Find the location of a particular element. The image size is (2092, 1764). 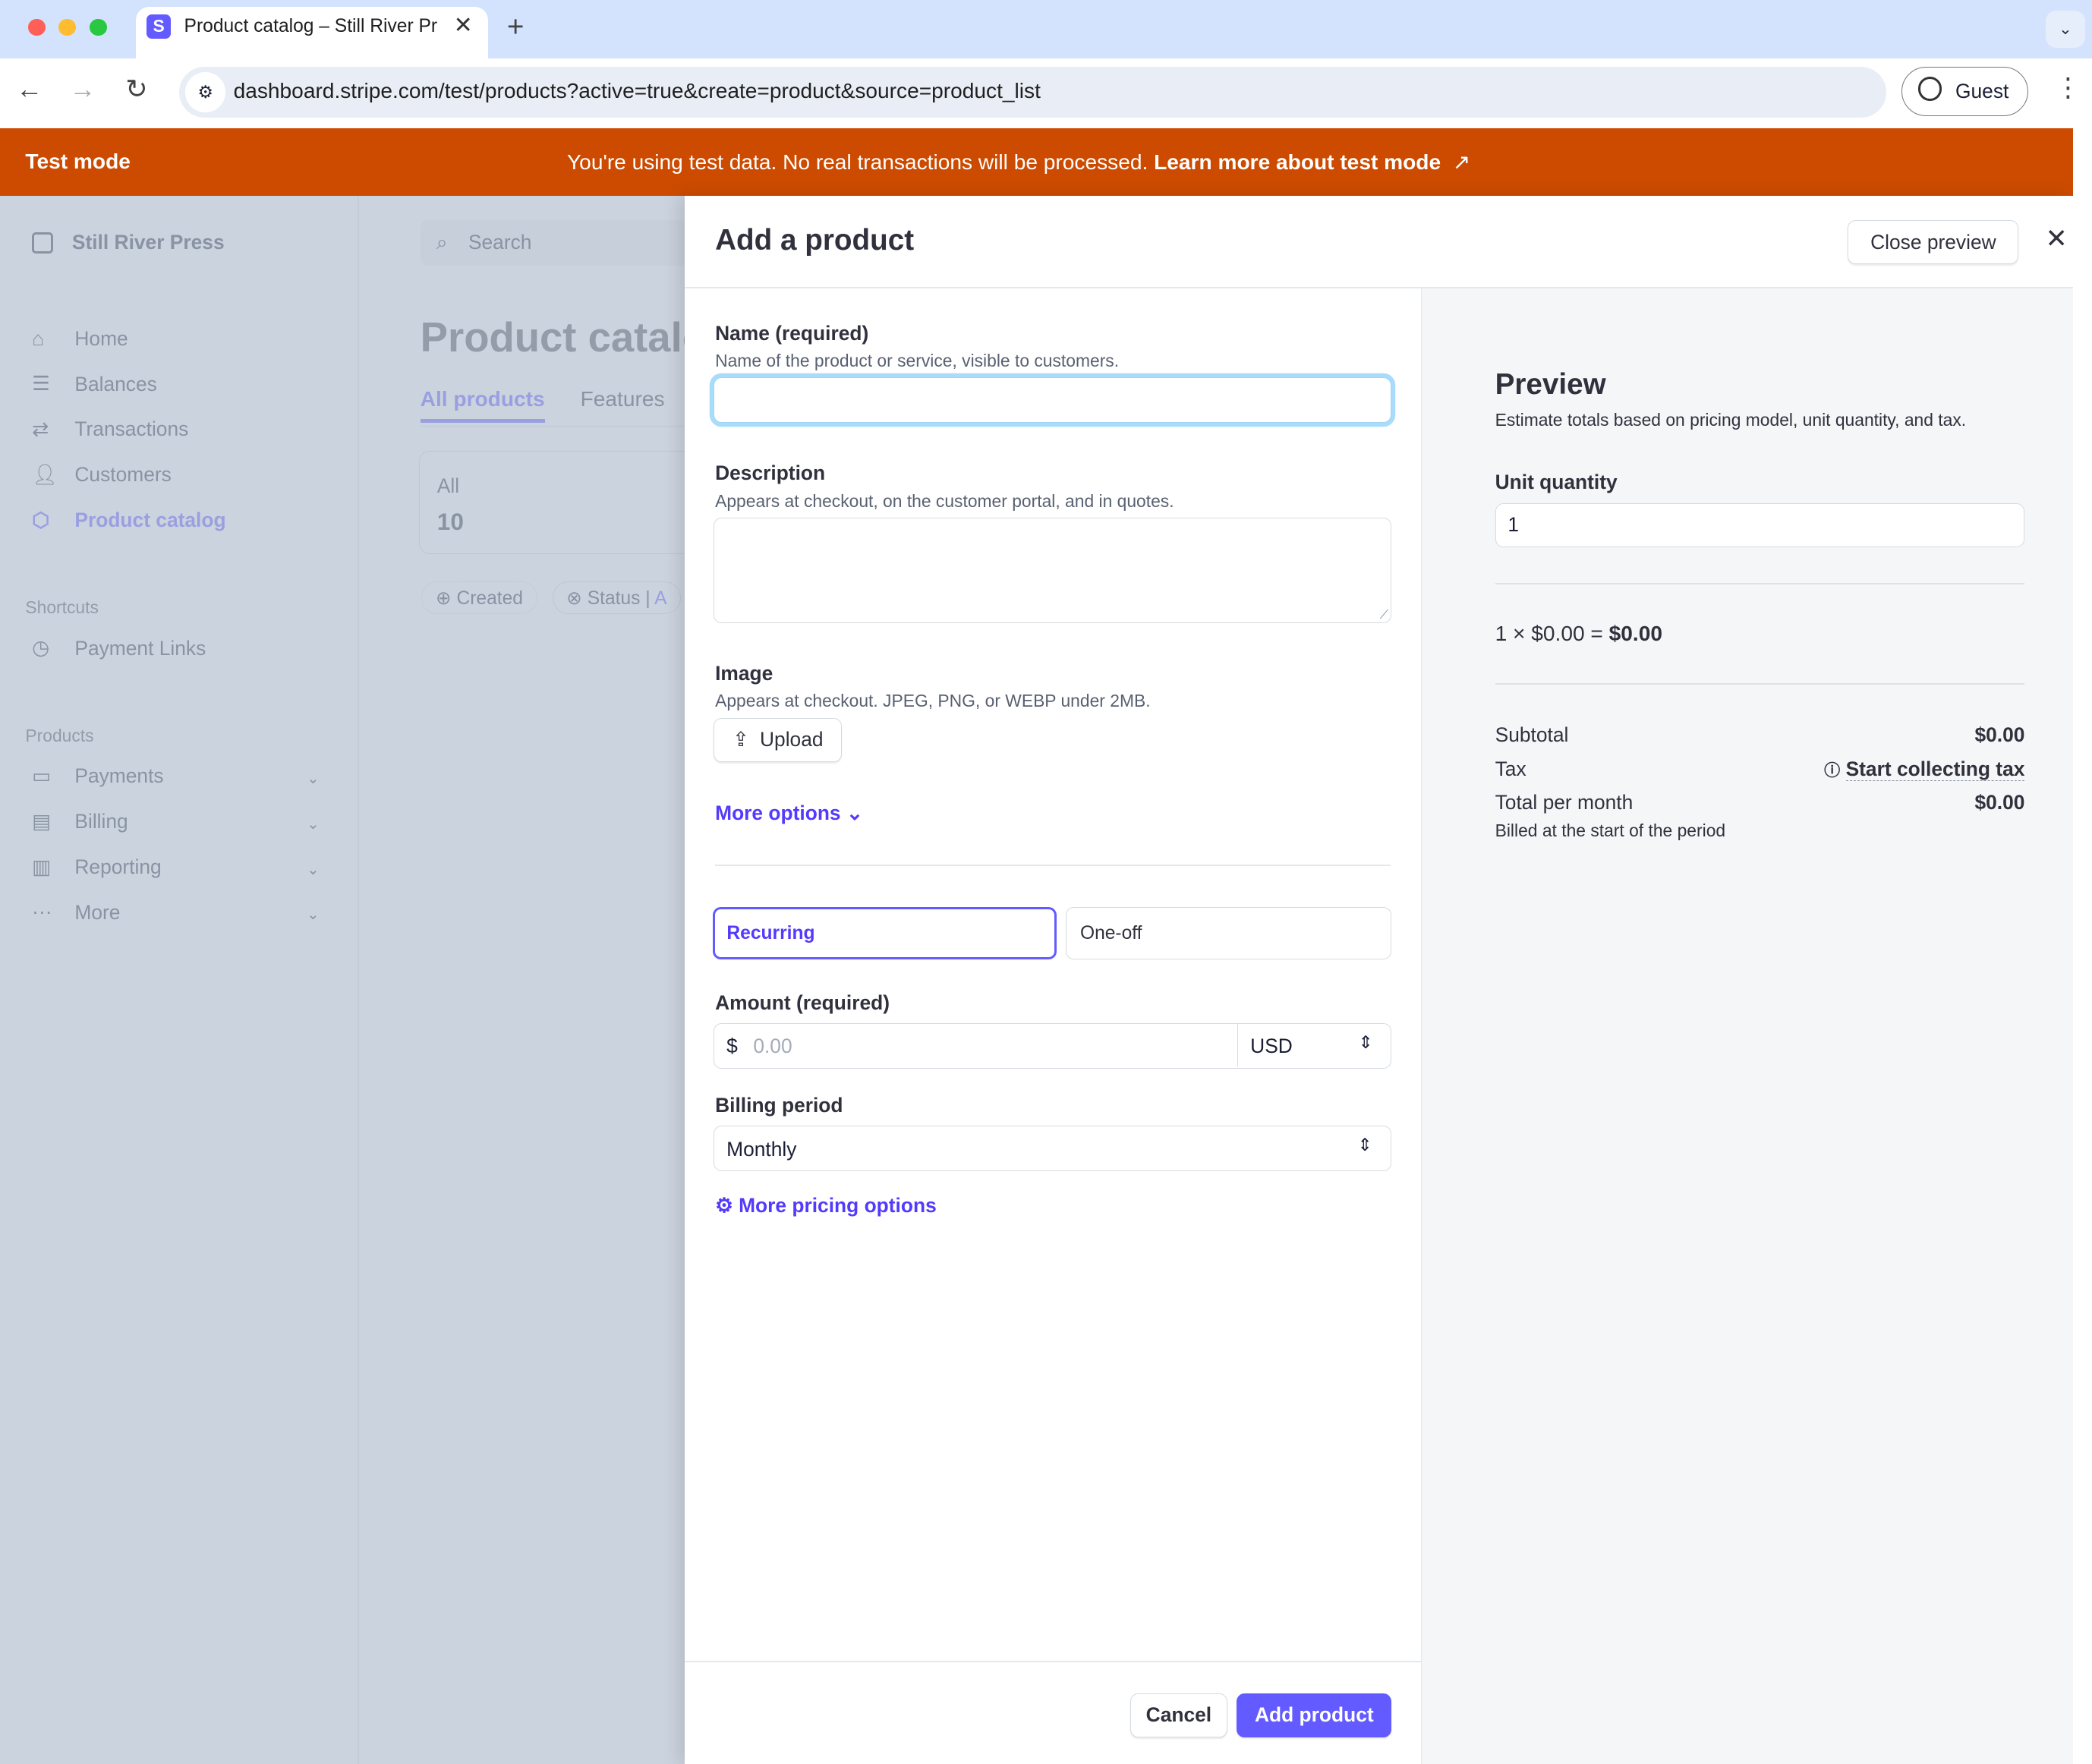

sidebar-item-label: More is located at coordinates (97, 912).